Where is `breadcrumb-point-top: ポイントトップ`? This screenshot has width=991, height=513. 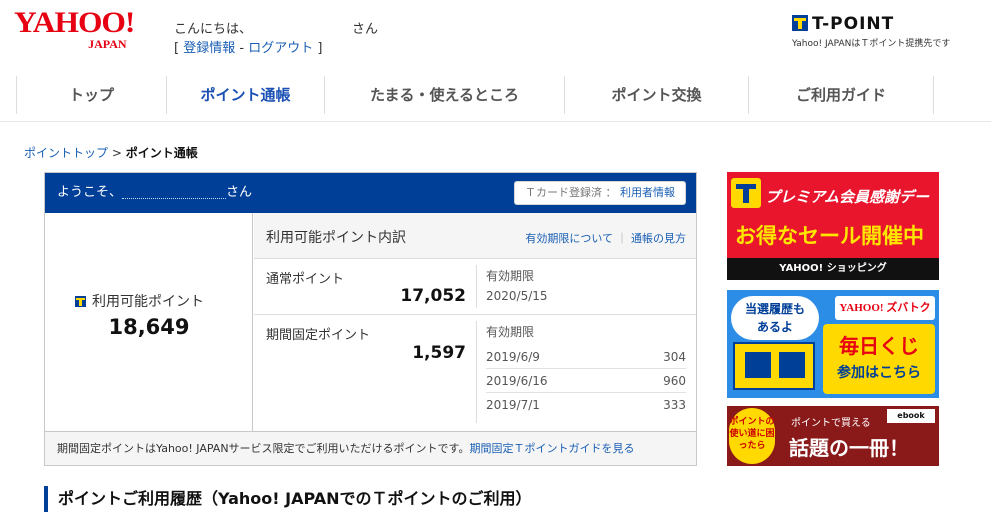 breadcrumb-point-top: ポイントトップ is located at coordinates (66, 153).